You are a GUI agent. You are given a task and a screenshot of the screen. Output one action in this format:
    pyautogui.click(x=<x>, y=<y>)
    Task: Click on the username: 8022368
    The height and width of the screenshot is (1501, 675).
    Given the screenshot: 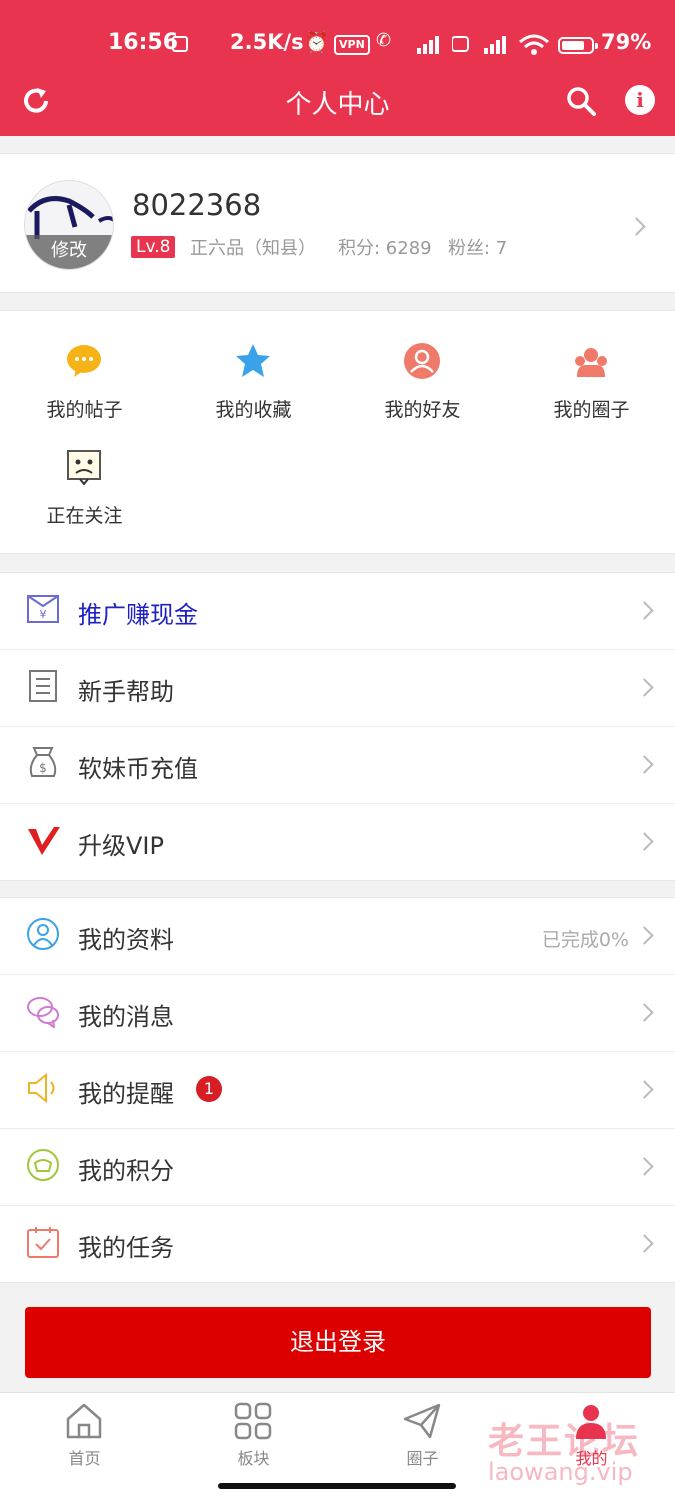 What is the action you would take?
    pyautogui.click(x=197, y=205)
    